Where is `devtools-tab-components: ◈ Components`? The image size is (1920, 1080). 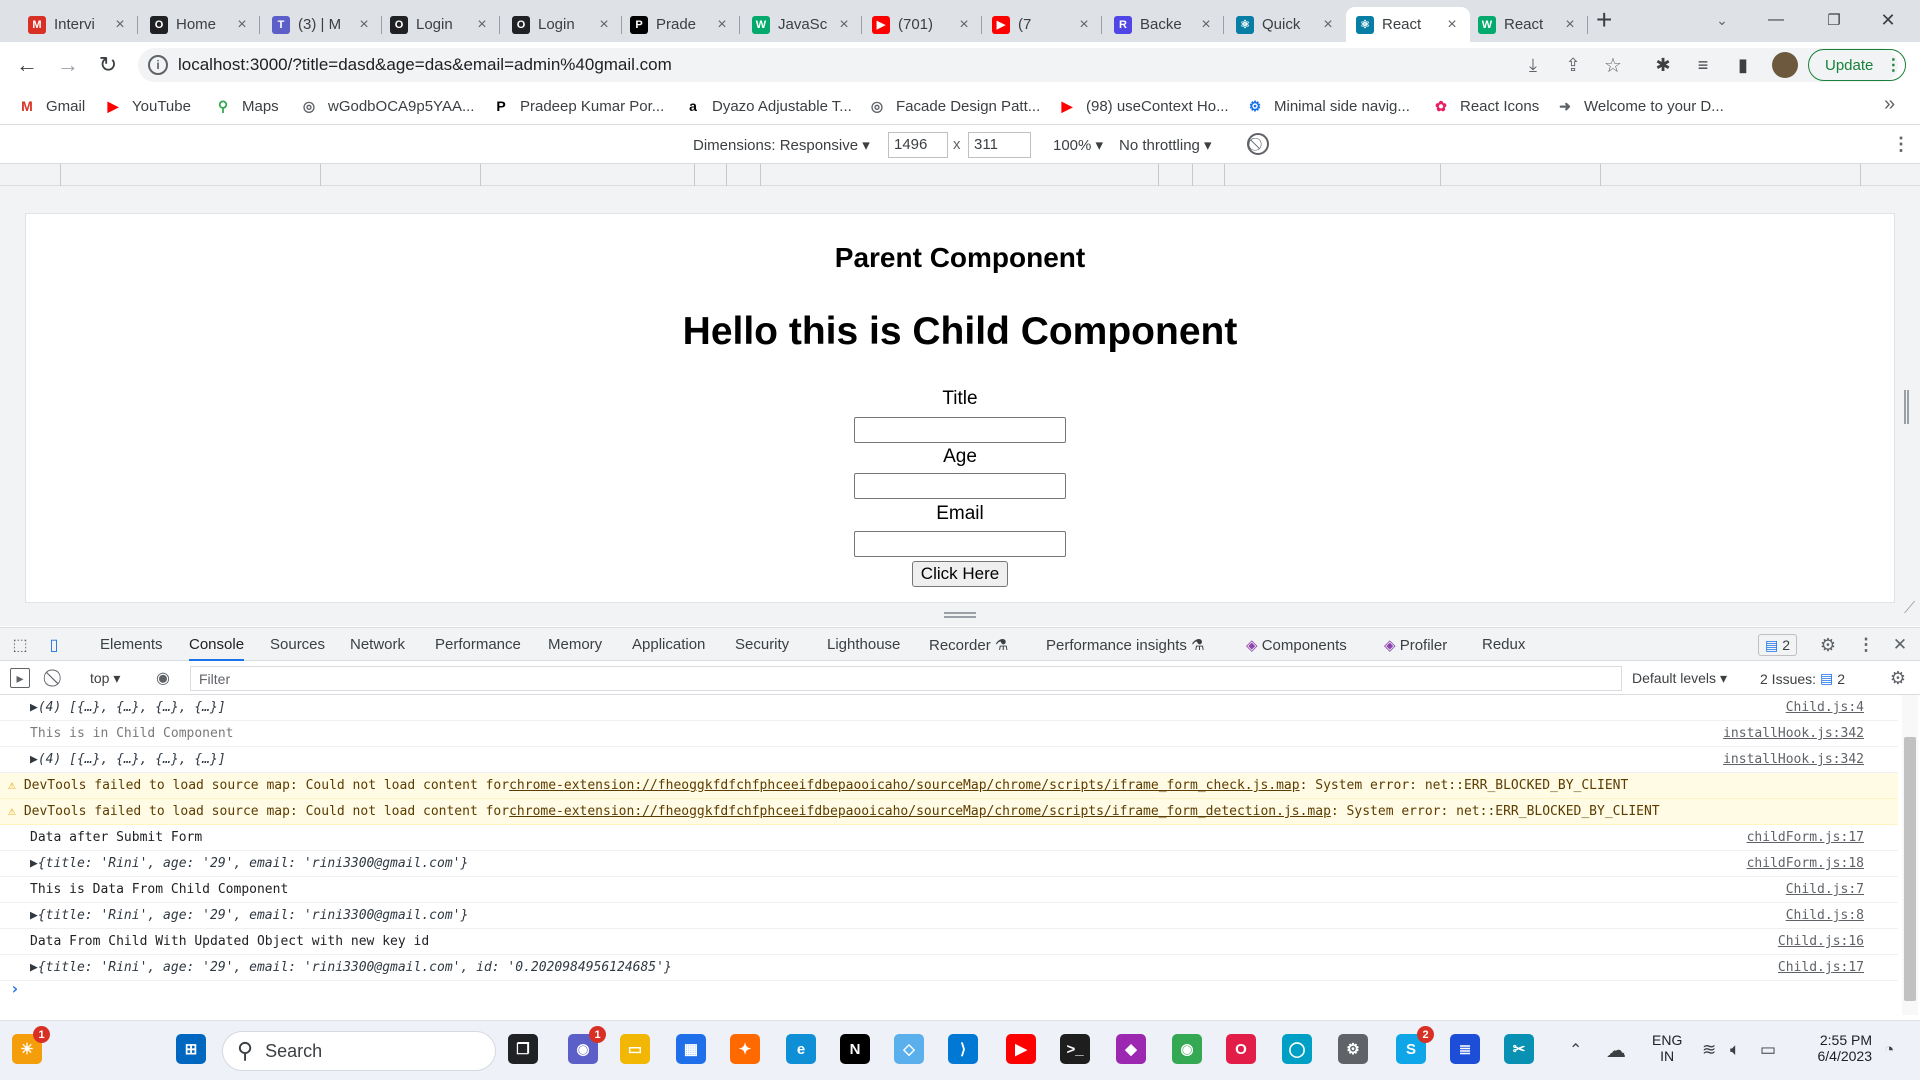
devtools-tab-components: ◈ Components is located at coordinates (1296, 645).